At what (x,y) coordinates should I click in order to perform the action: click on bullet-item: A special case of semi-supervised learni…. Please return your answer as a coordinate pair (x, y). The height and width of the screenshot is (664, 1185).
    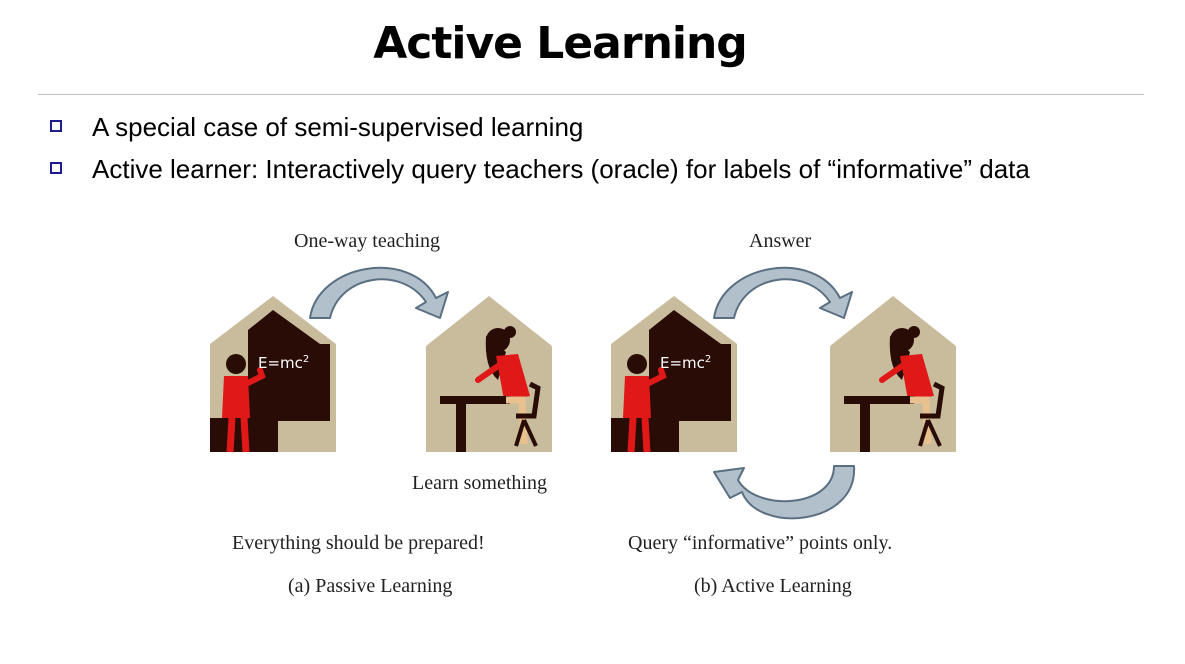
    Looking at the image, I should click on (576, 127).